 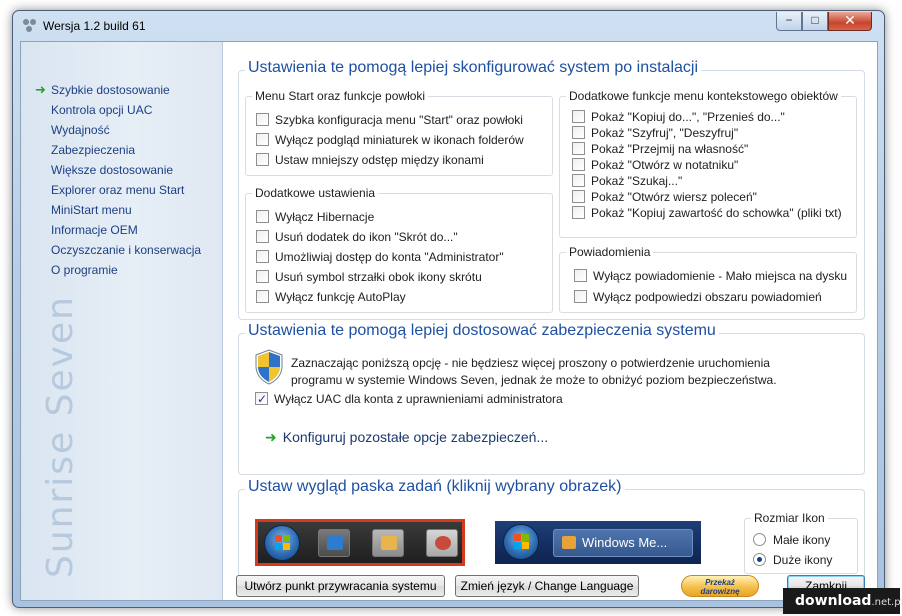 I want to click on sidebar-item-wieksze-dostosowanie: Większe dostosowanie, so click(x=118, y=170).